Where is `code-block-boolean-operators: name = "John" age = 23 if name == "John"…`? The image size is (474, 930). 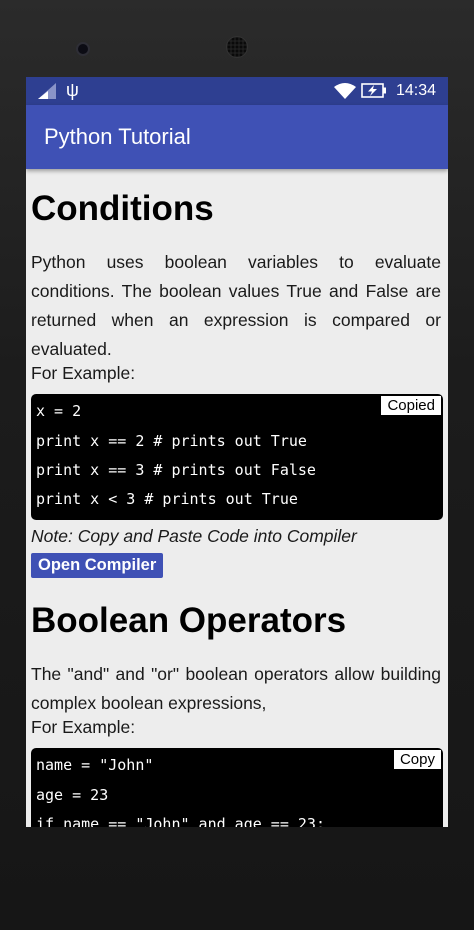
code-block-boolean-operators: name = "John" age = 23 if name == "John"… is located at coordinates (237, 787).